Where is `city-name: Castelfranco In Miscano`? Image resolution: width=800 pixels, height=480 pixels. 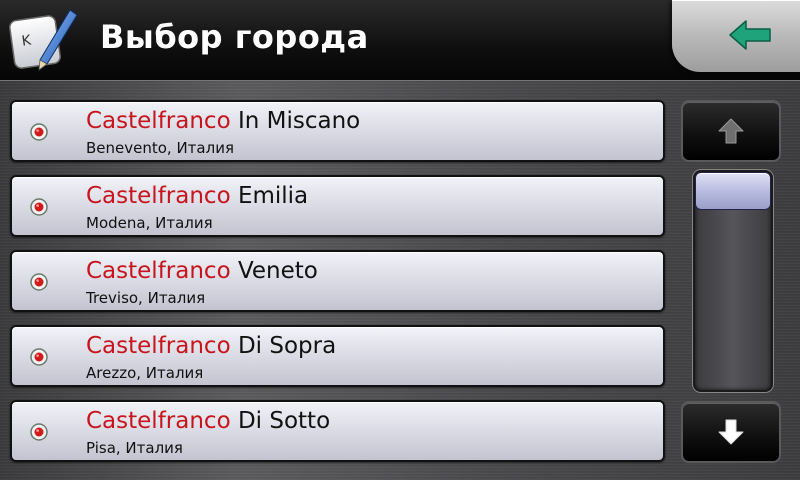 city-name: Castelfranco In Miscano is located at coordinates (223, 121).